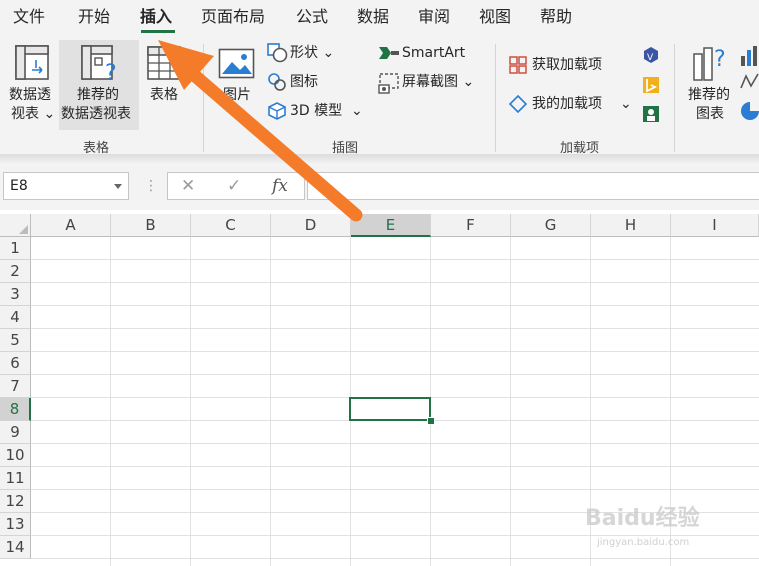  What do you see at coordinates (260, 131) in the screenshot?
I see `annotation-arrow` at bounding box center [260, 131].